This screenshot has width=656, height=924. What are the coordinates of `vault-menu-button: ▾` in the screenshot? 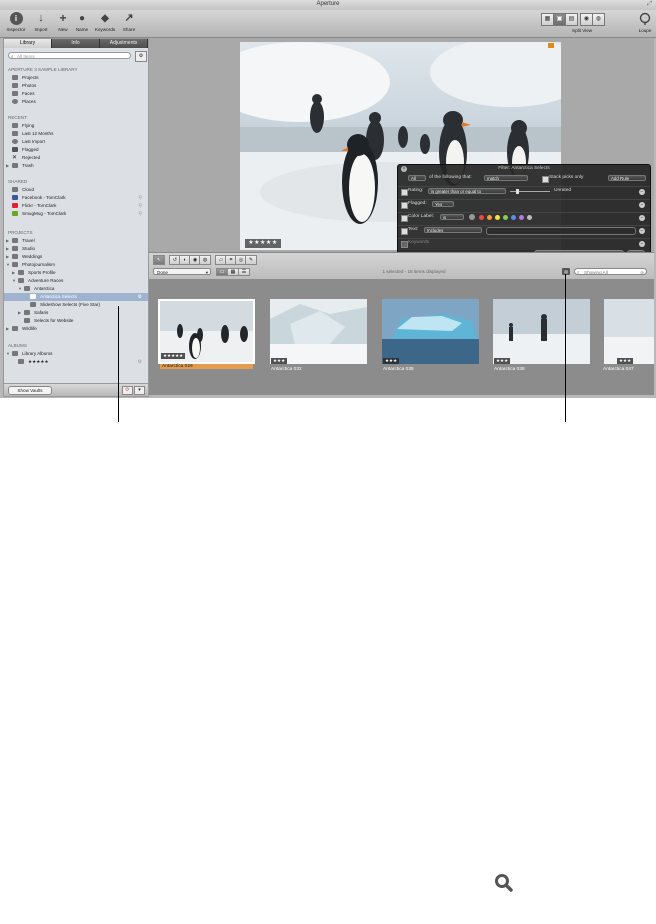 It's located at (139, 390).